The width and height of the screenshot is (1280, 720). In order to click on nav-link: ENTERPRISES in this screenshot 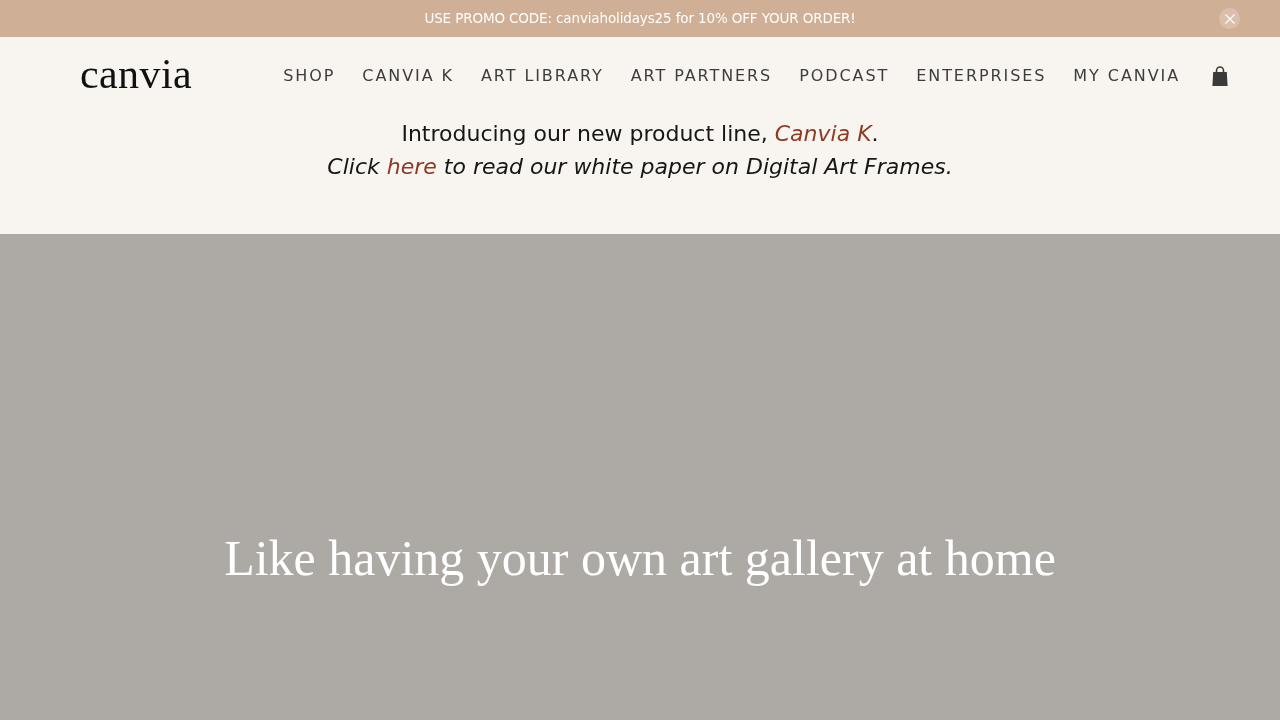, I will do `click(981, 76)`.